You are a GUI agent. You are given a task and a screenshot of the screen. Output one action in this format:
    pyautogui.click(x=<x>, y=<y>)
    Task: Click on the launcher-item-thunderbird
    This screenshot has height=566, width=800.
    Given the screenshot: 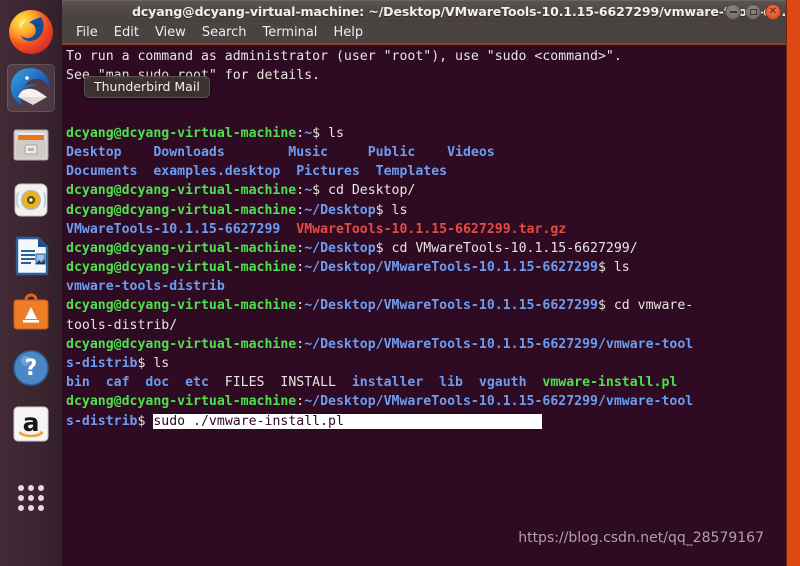 What is the action you would take?
    pyautogui.click(x=31, y=88)
    